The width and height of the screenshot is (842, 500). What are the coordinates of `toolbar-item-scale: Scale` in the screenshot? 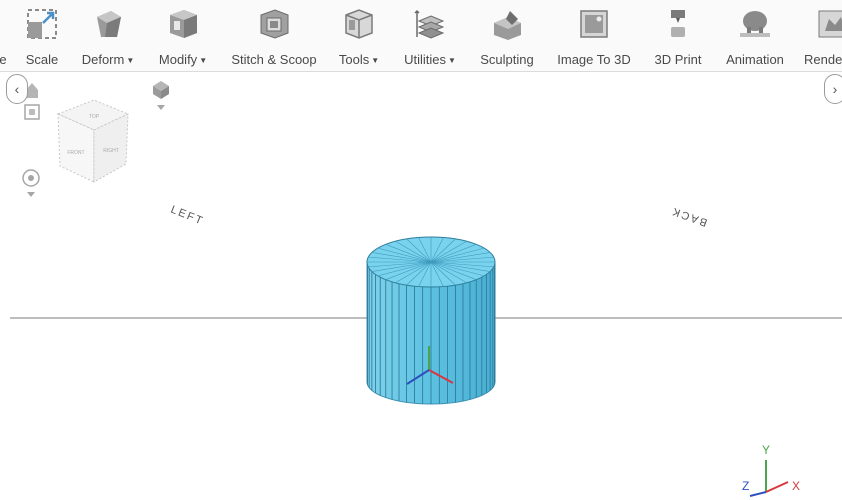 It's located at (42, 35).